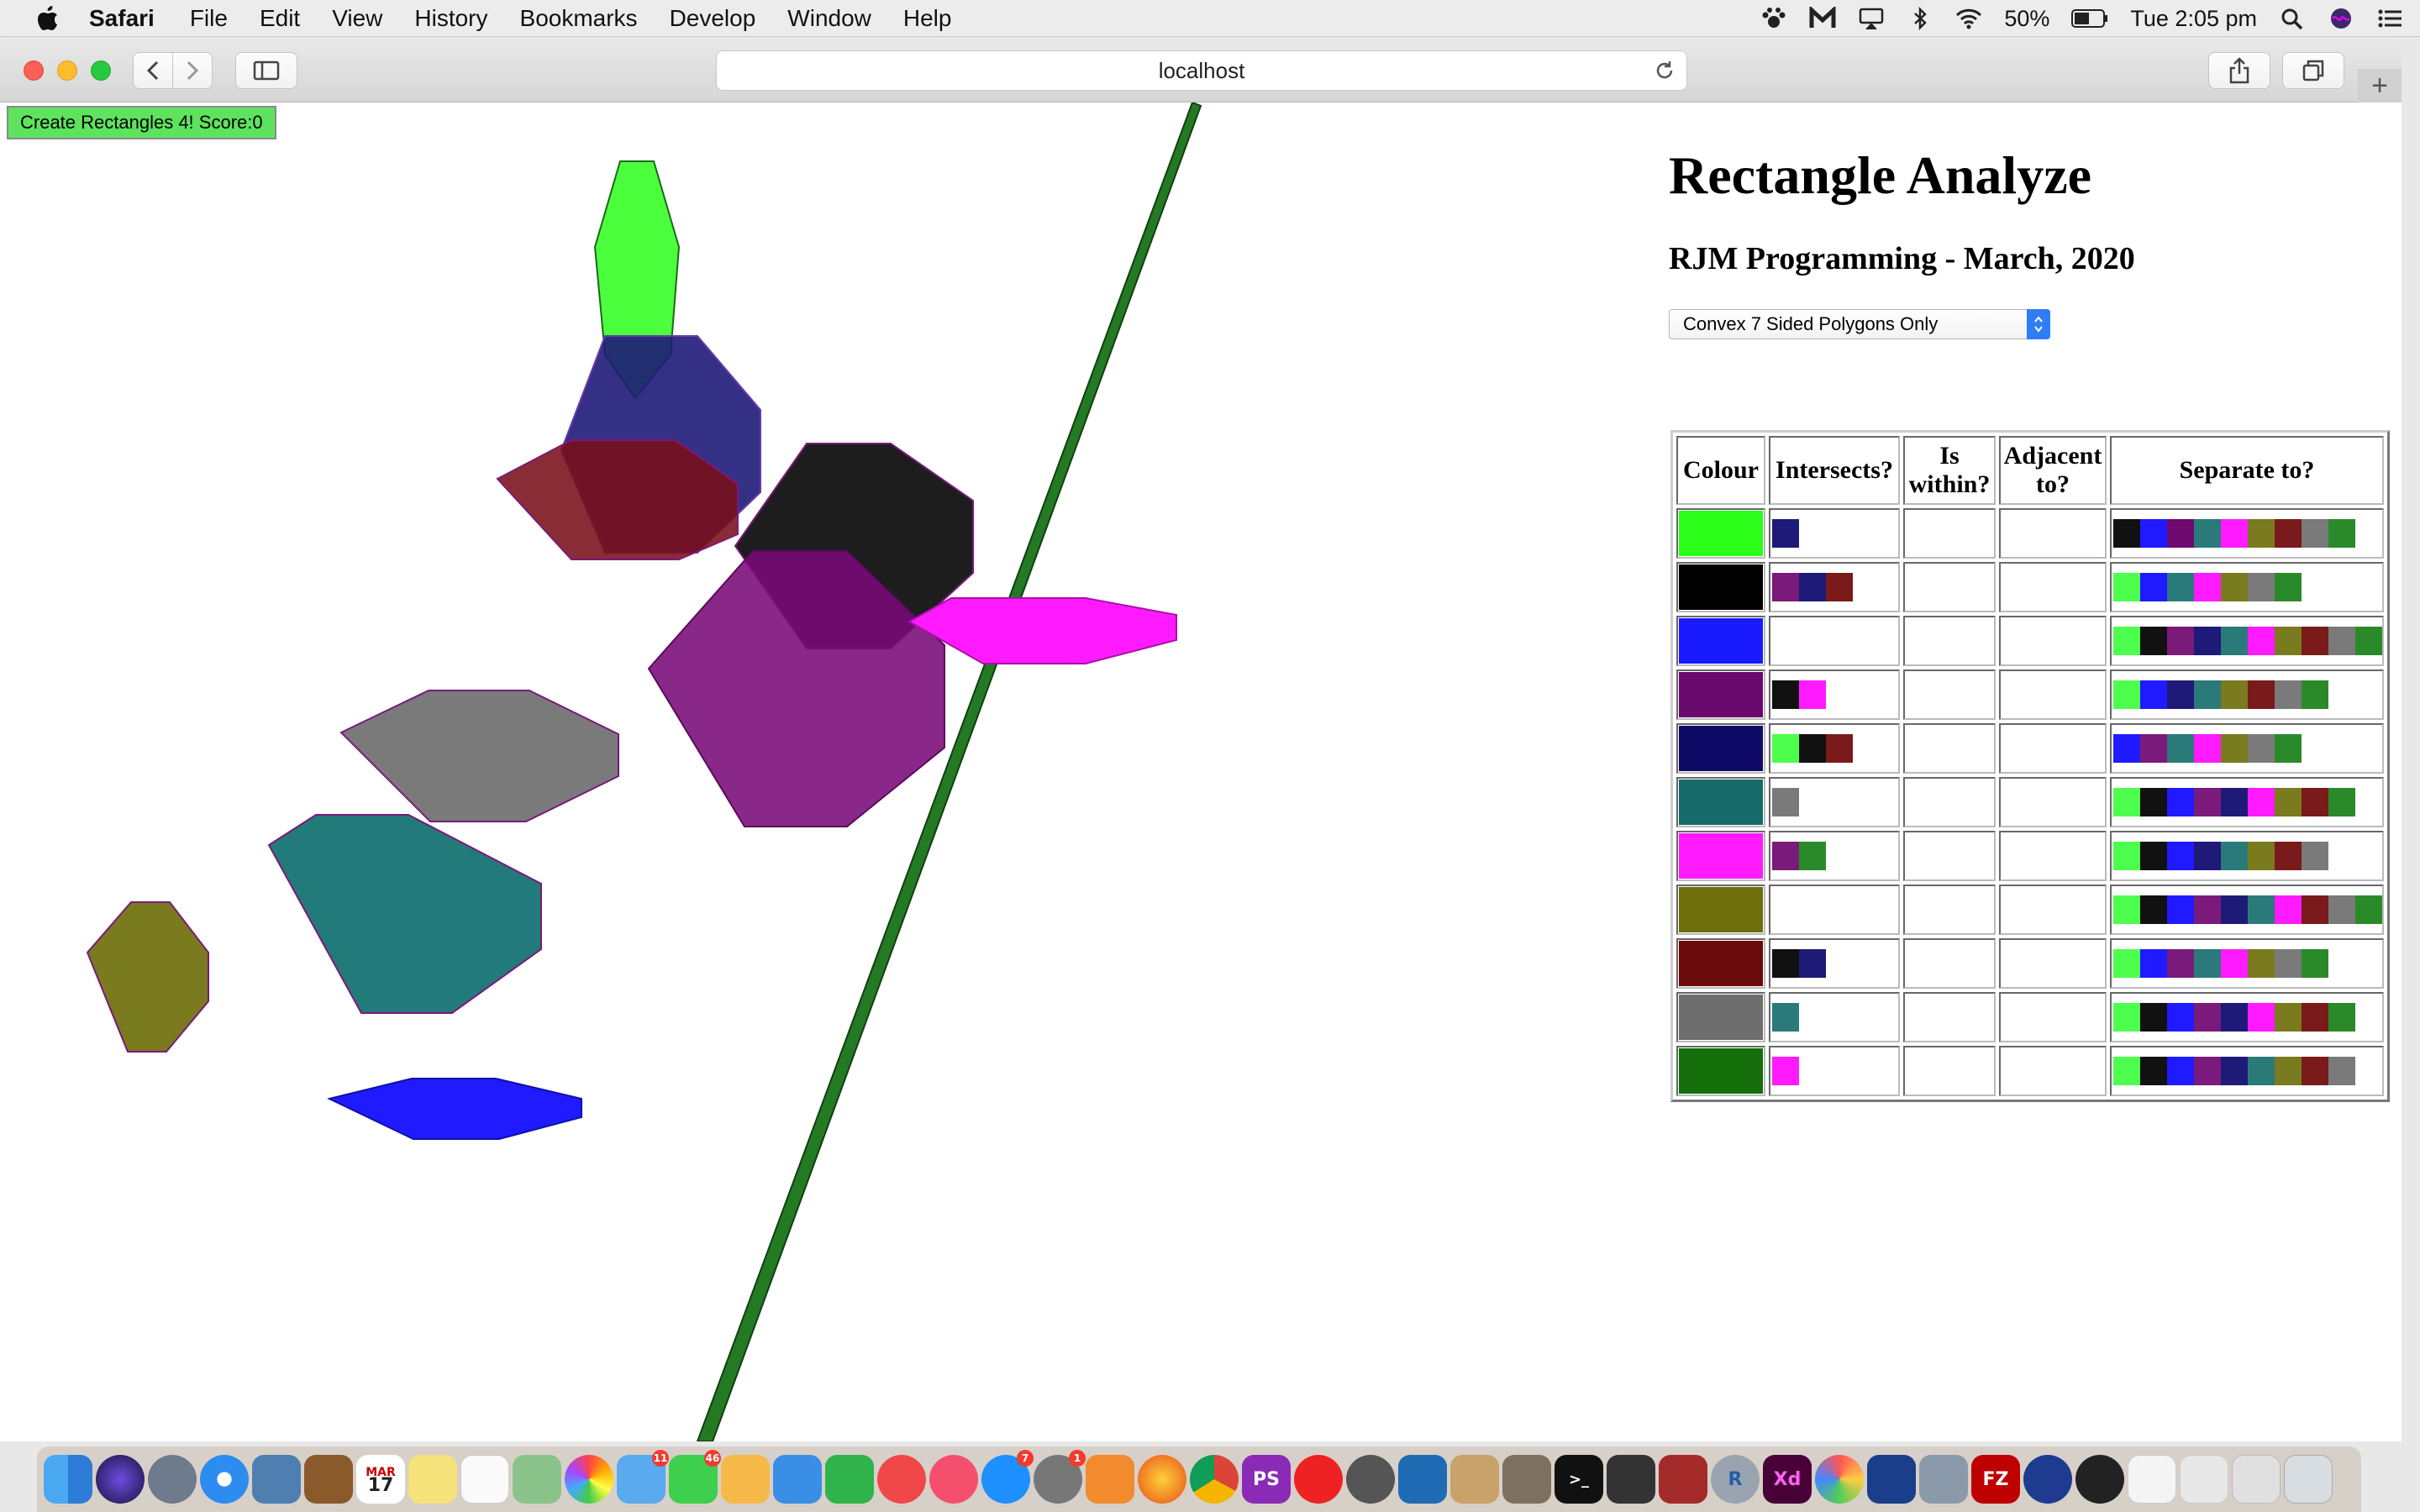 The width and height of the screenshot is (2420, 1512). What do you see at coordinates (1834, 856) in the screenshot?
I see `intersects-cell` at bounding box center [1834, 856].